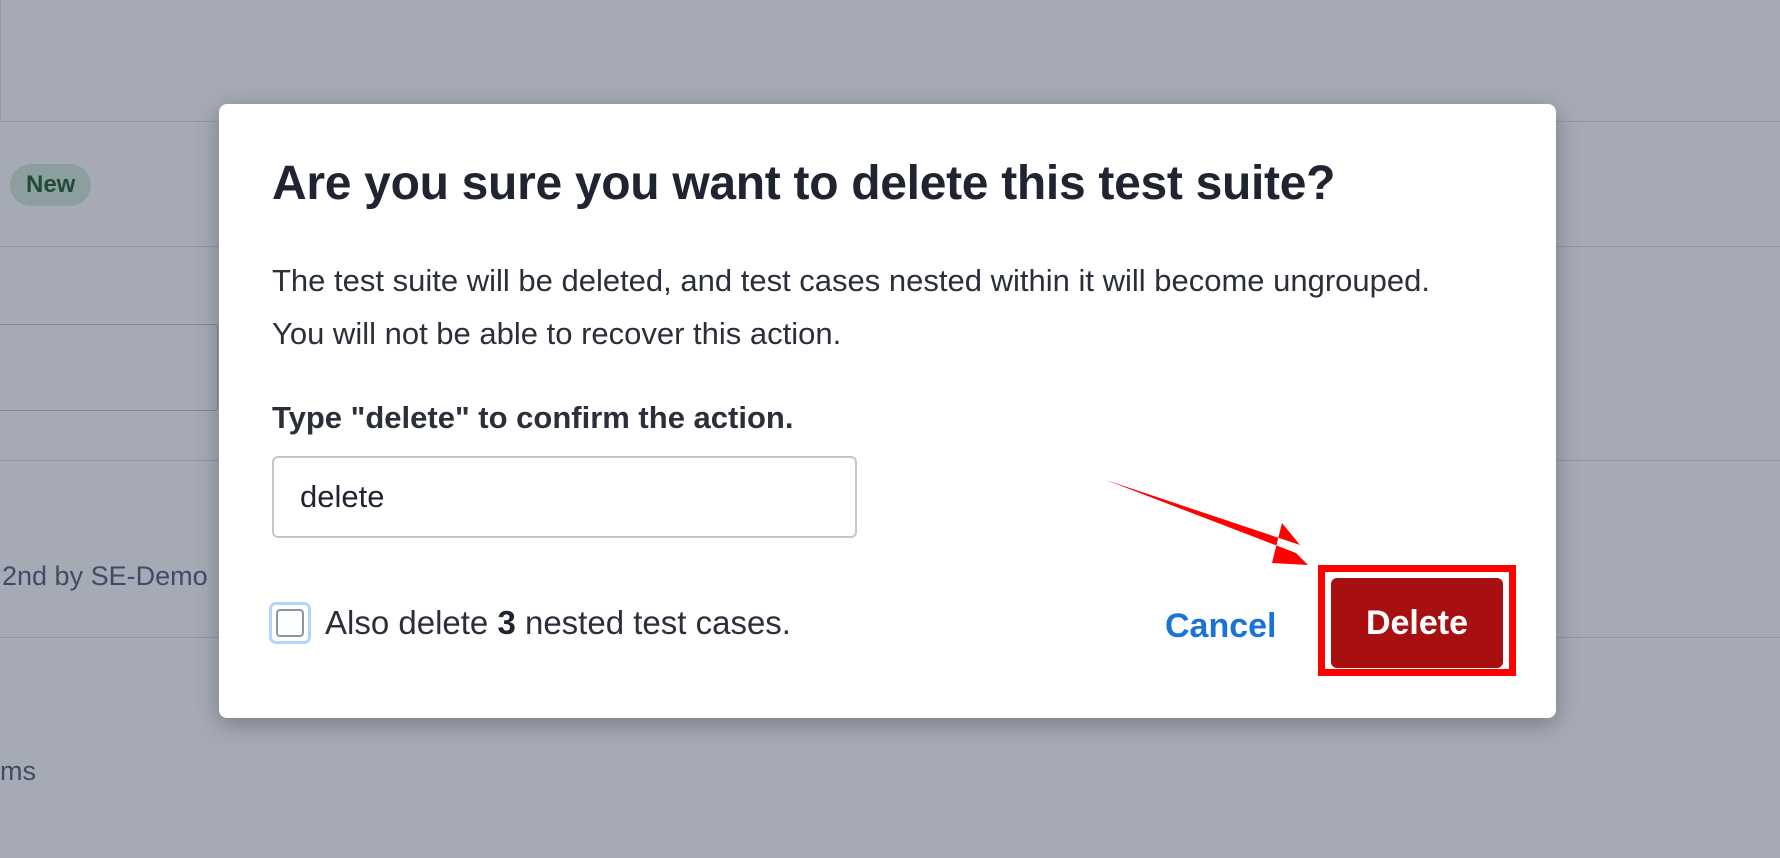 The image size is (1780, 858). What do you see at coordinates (411, 622) in the screenshot?
I see `checkbox-label-prefix: Also delete` at bounding box center [411, 622].